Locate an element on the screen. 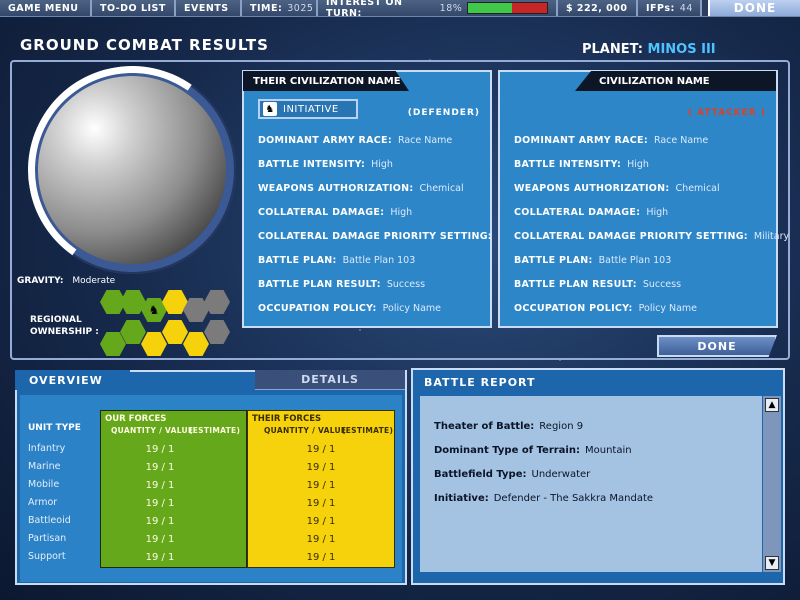 This screenshot has width=800, height=600. gravity-value: Moderate is located at coordinates (94, 281).